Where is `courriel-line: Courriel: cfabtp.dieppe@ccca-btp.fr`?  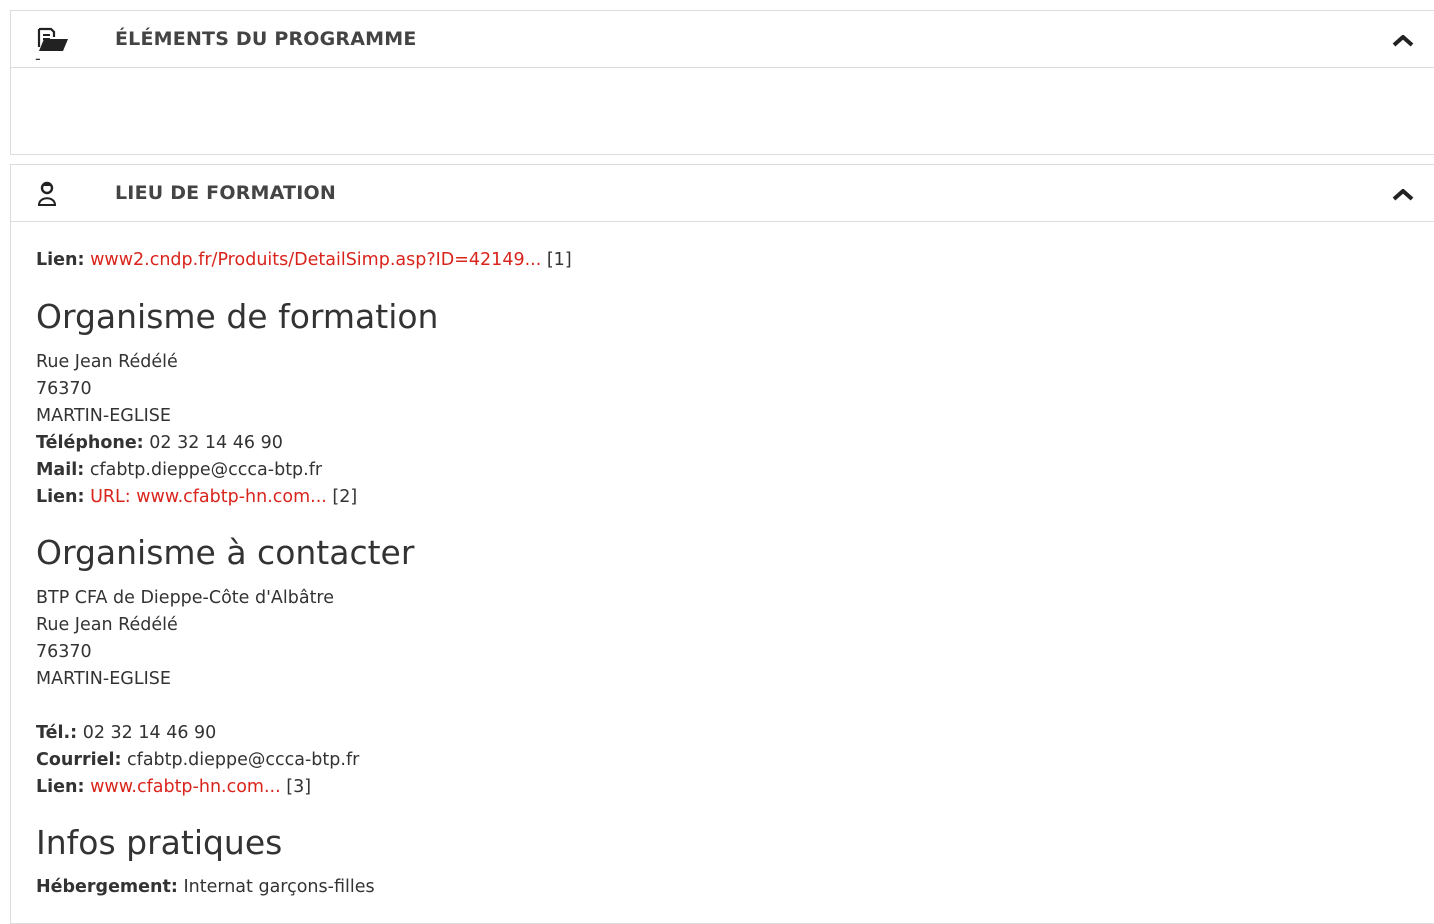
courriel-line: Courriel: cfabtp.dieppe@ccca-btp.fr is located at coordinates (197, 760).